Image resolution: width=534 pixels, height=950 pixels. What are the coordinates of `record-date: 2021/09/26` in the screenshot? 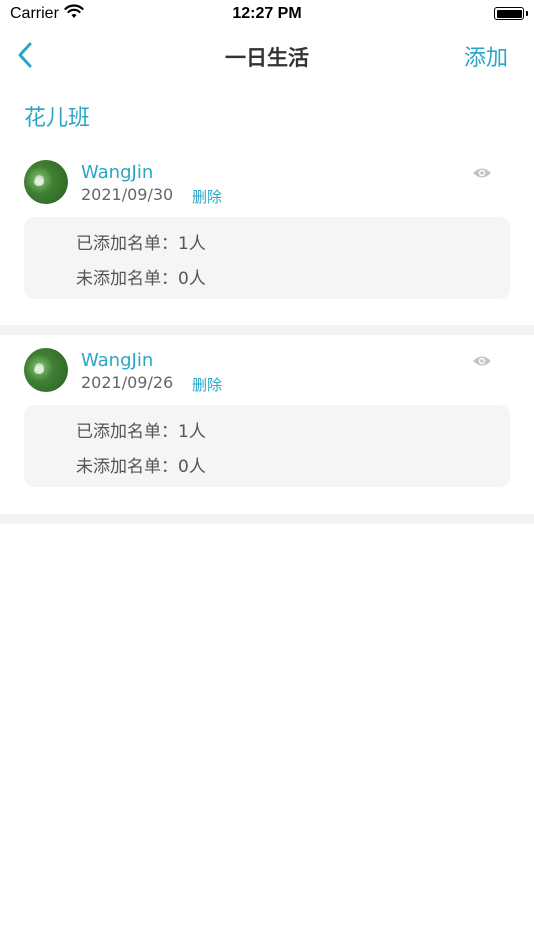 It's located at (127, 382).